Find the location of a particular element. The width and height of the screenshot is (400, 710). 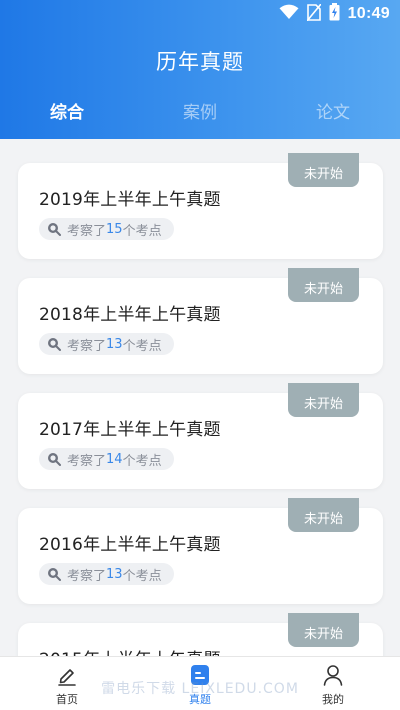

exam-card-2016: 未开始 2016年上半年上午真题 考察了 13 个考点 is located at coordinates (200, 556).